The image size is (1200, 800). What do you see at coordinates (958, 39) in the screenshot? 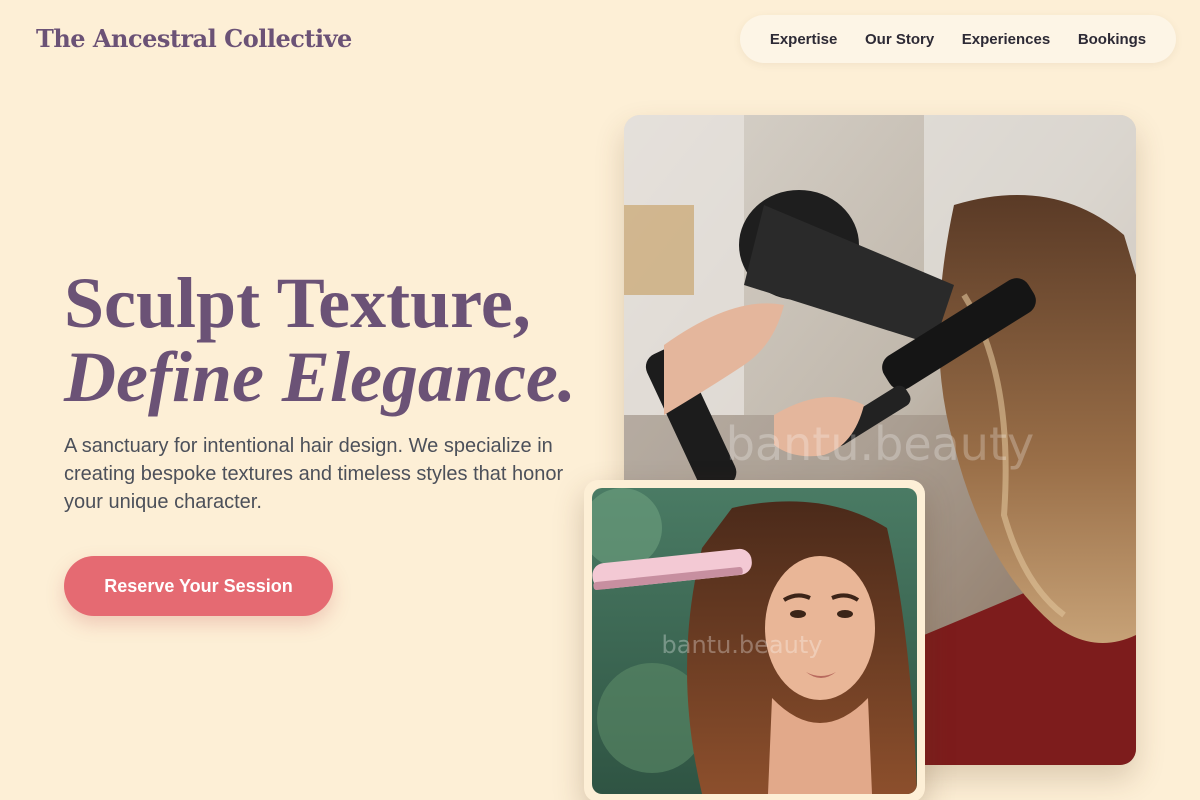
I see `main-nav: Expertise Our Story Experiences Bookings` at bounding box center [958, 39].